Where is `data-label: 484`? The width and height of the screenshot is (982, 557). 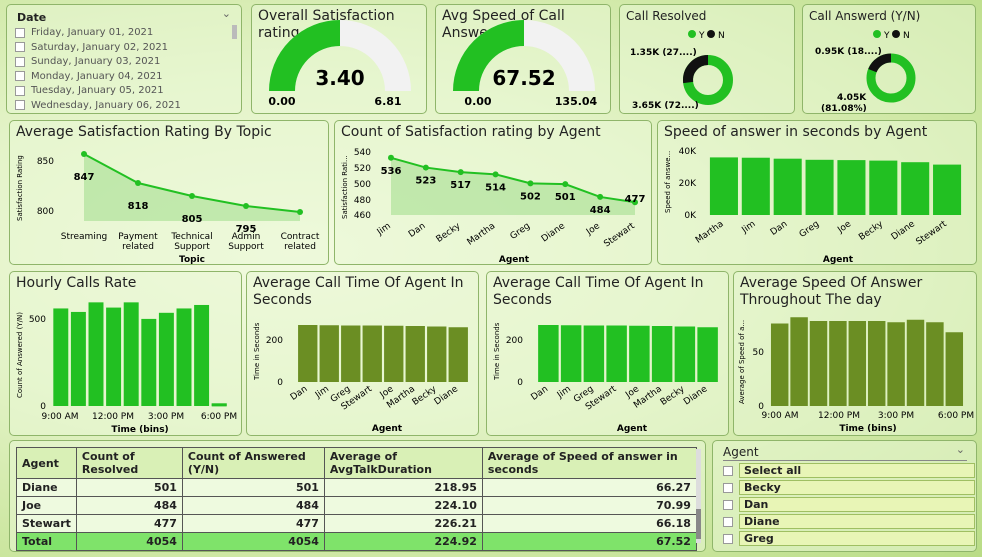
data-label: 484 is located at coordinates (600, 210).